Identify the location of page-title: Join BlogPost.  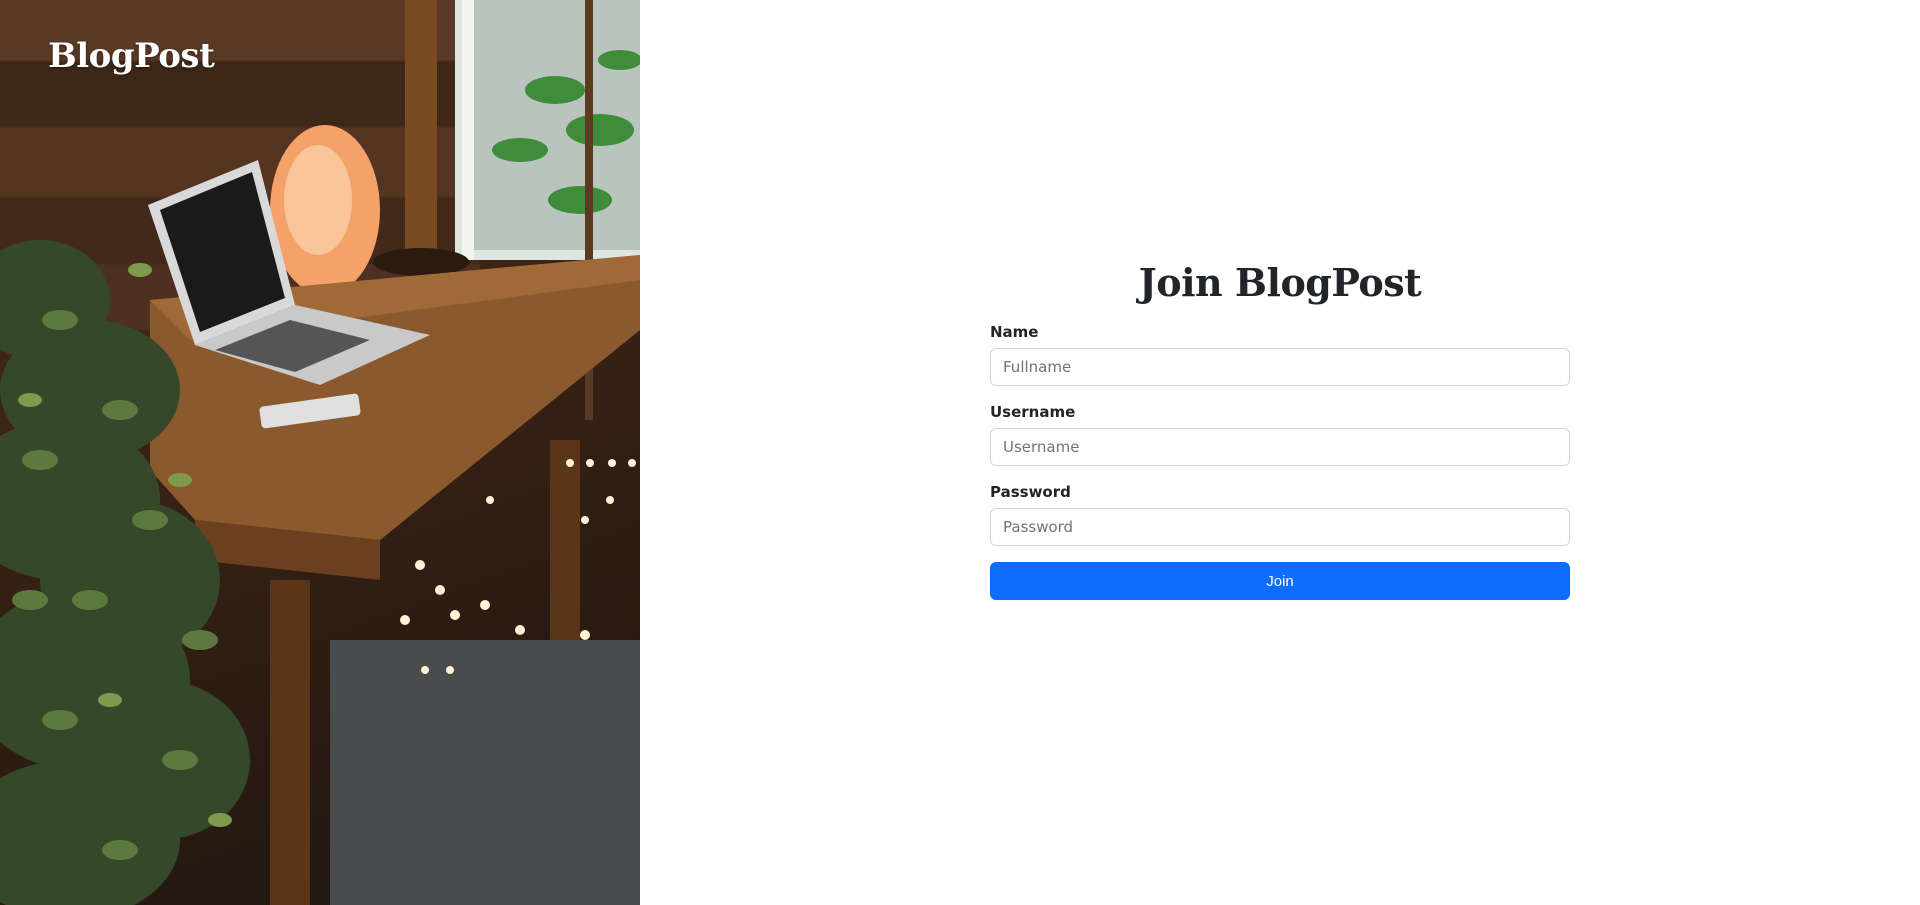
(1280, 282).